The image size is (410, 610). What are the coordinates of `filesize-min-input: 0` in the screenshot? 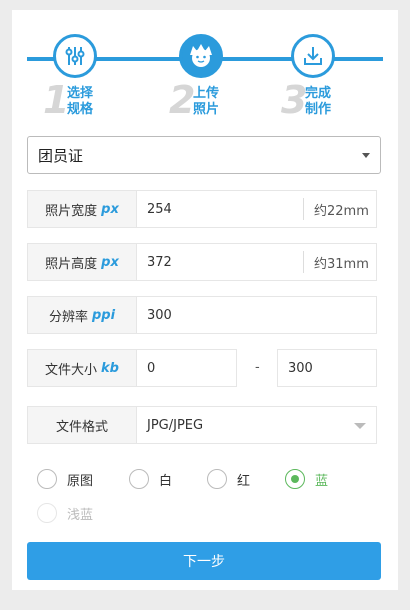 It's located at (186, 368).